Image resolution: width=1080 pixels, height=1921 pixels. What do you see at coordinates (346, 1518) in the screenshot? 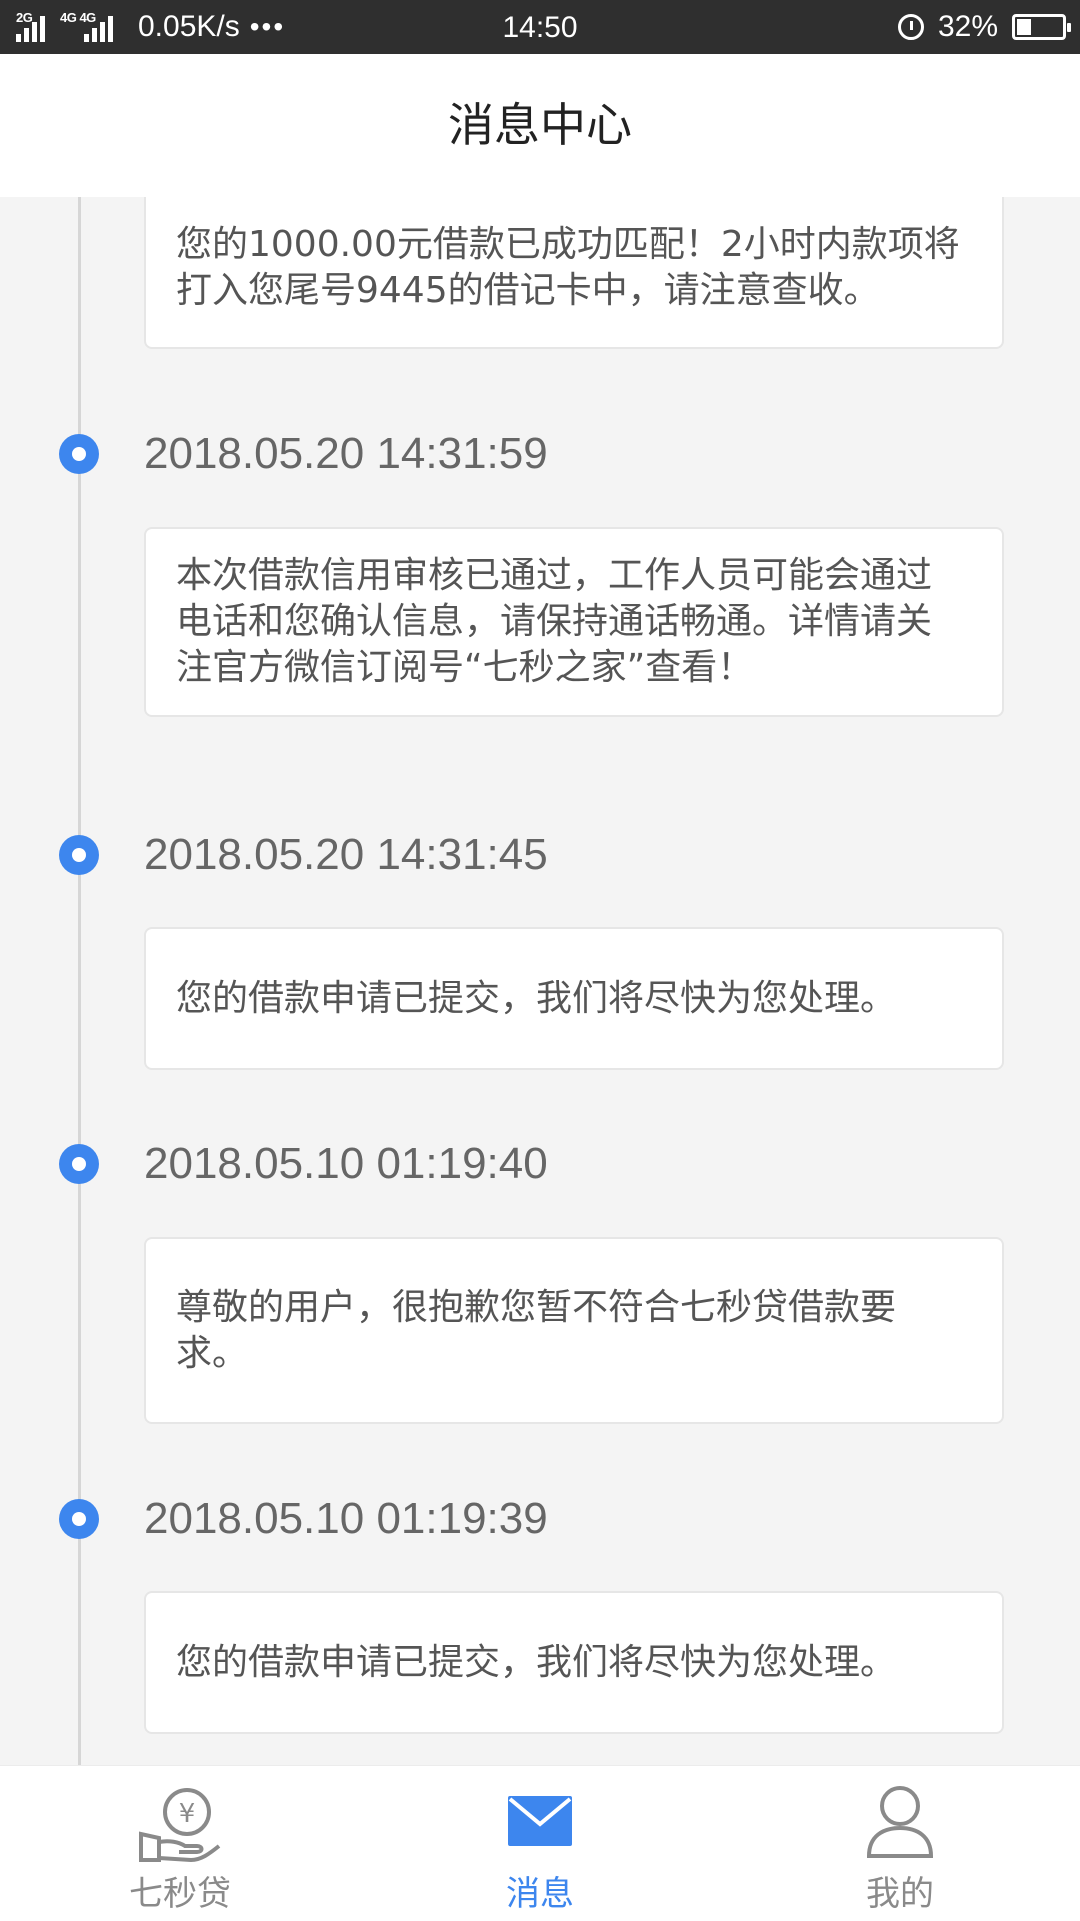
I see `message-timestamp: 2018.05.10 01:19:39` at bounding box center [346, 1518].